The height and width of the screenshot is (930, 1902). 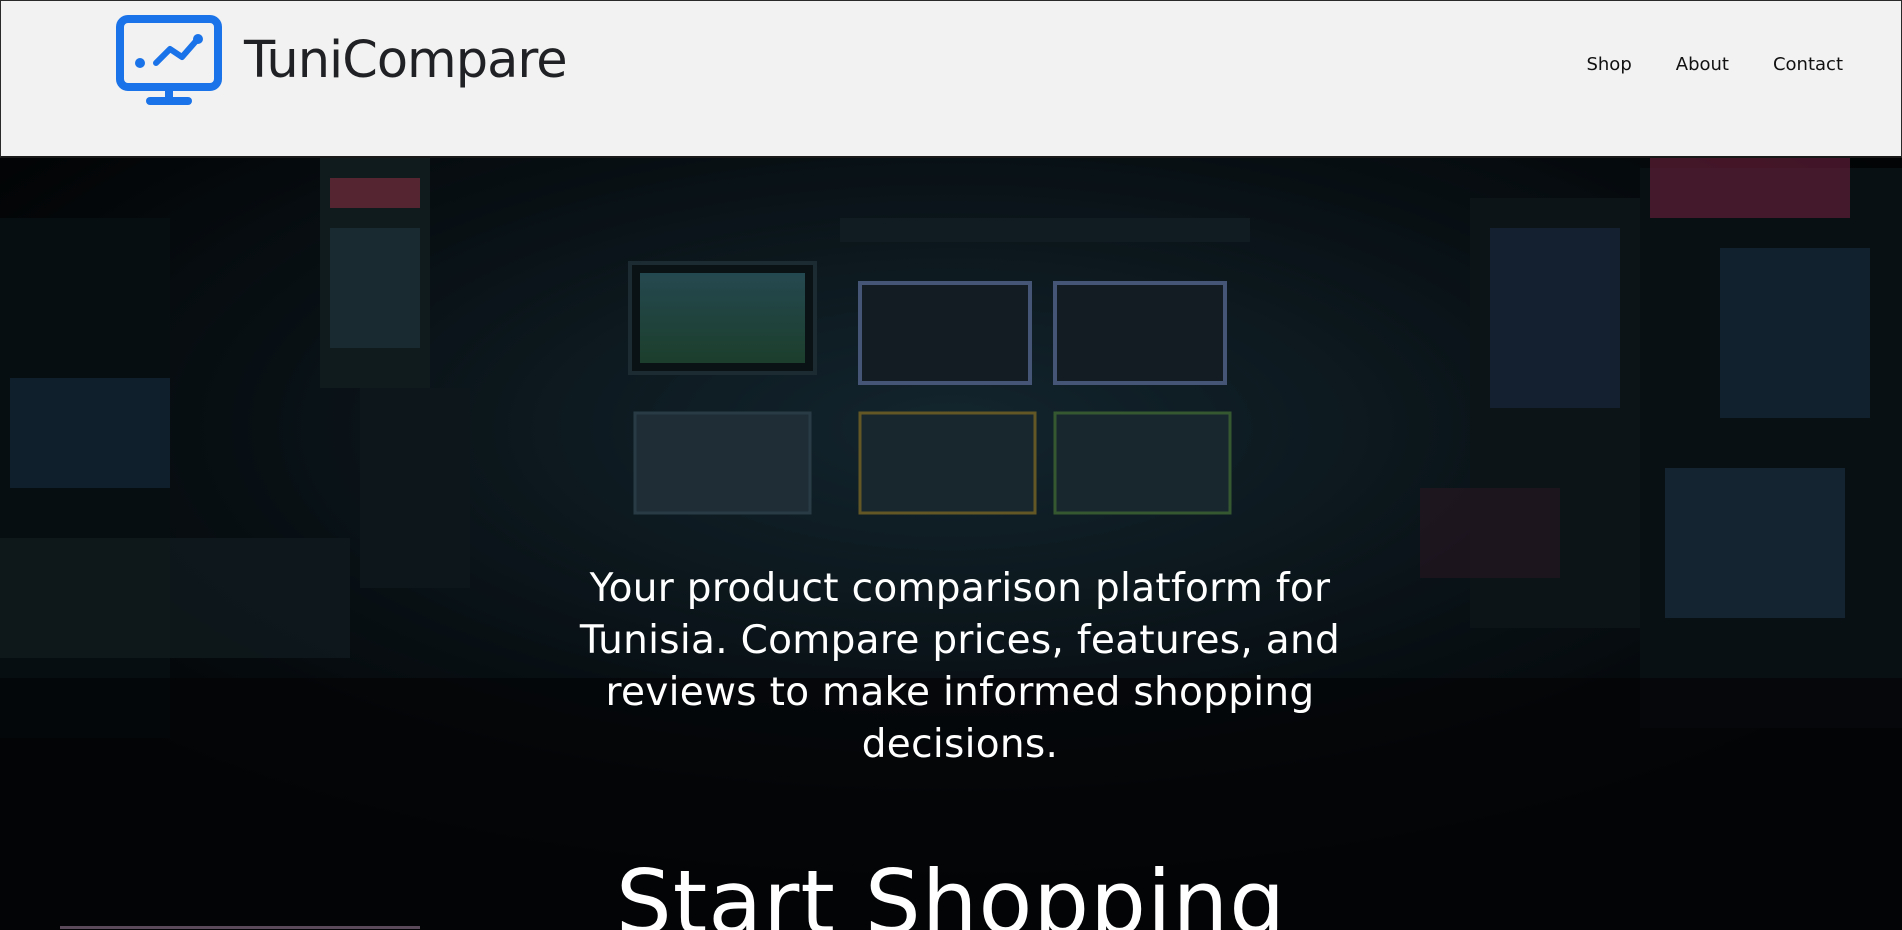 I want to click on nav-about-link: About, so click(x=1702, y=64).